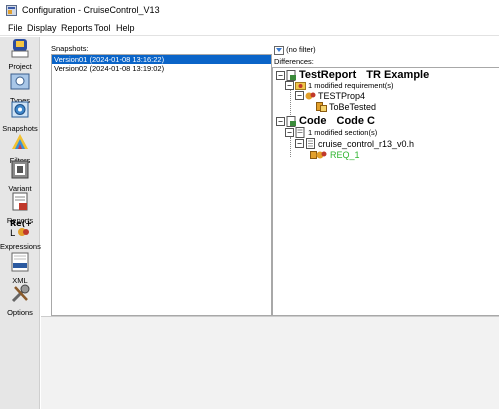  I want to click on menu-help: Help, so click(125, 28).